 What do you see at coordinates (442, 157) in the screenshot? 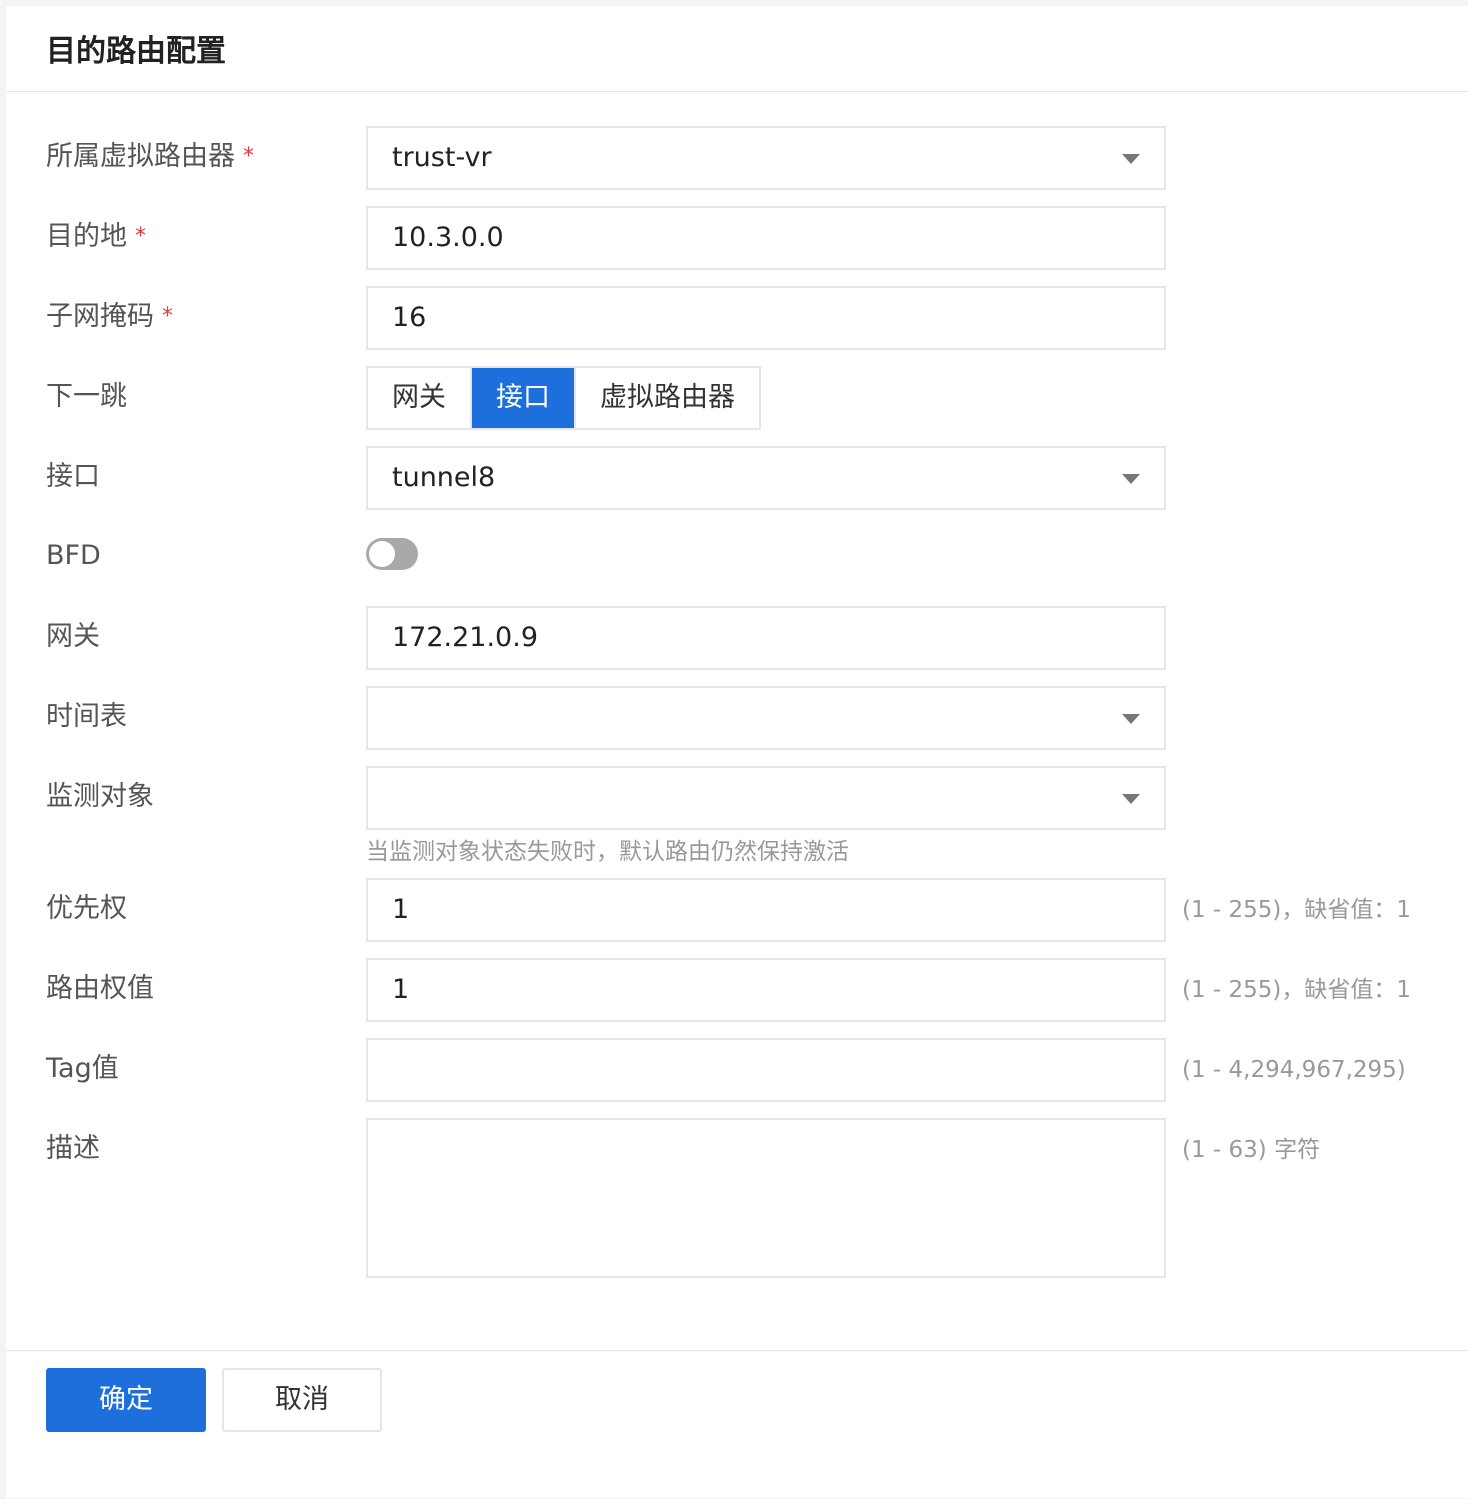
I see `virtual-router-value: trust-vr` at bounding box center [442, 157].